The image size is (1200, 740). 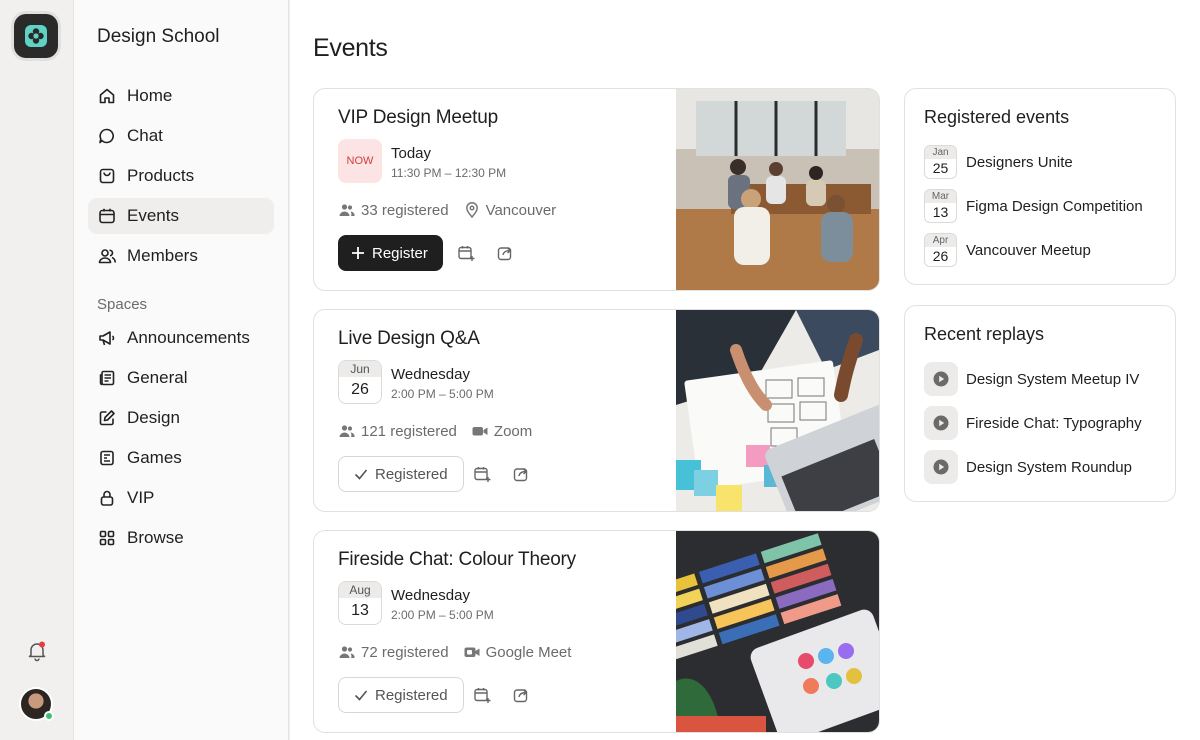 I want to click on sidebar-item-products: Products, so click(x=181, y=176).